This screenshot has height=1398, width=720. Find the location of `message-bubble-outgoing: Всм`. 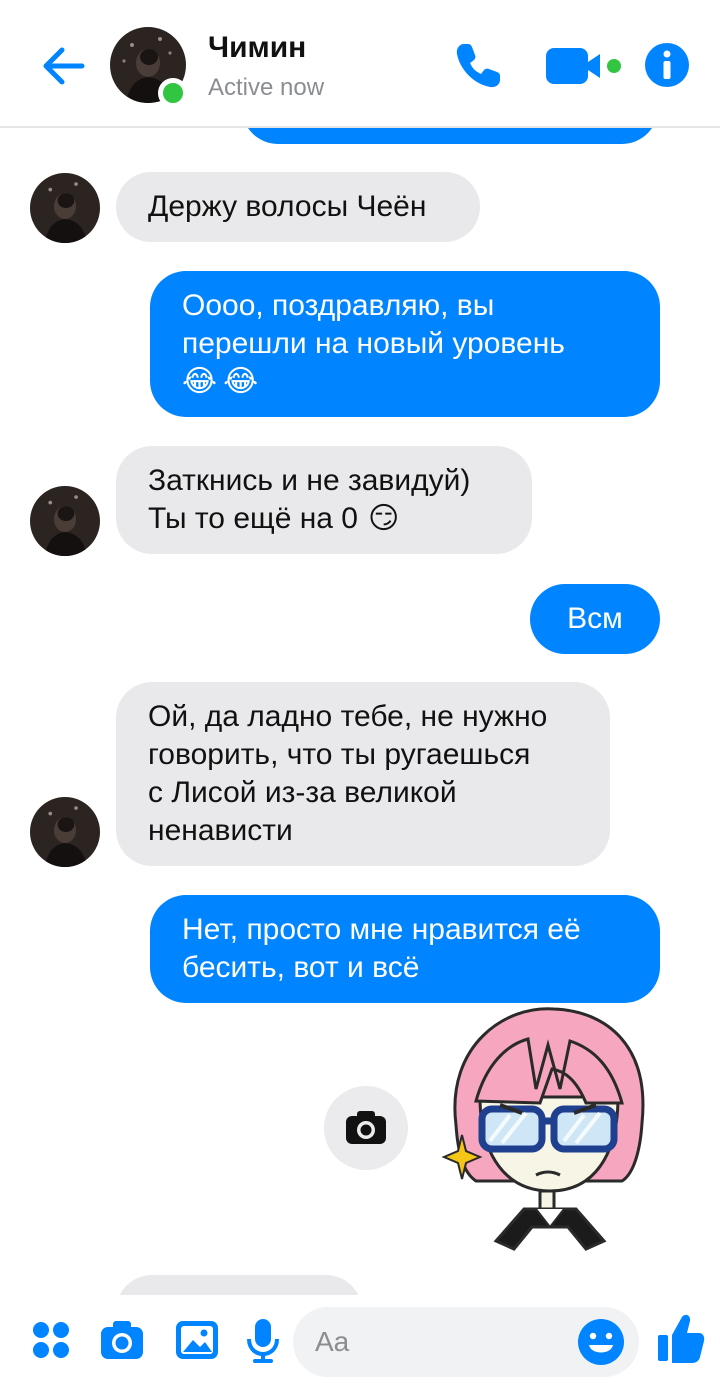

message-bubble-outgoing: Всм is located at coordinates (595, 619).